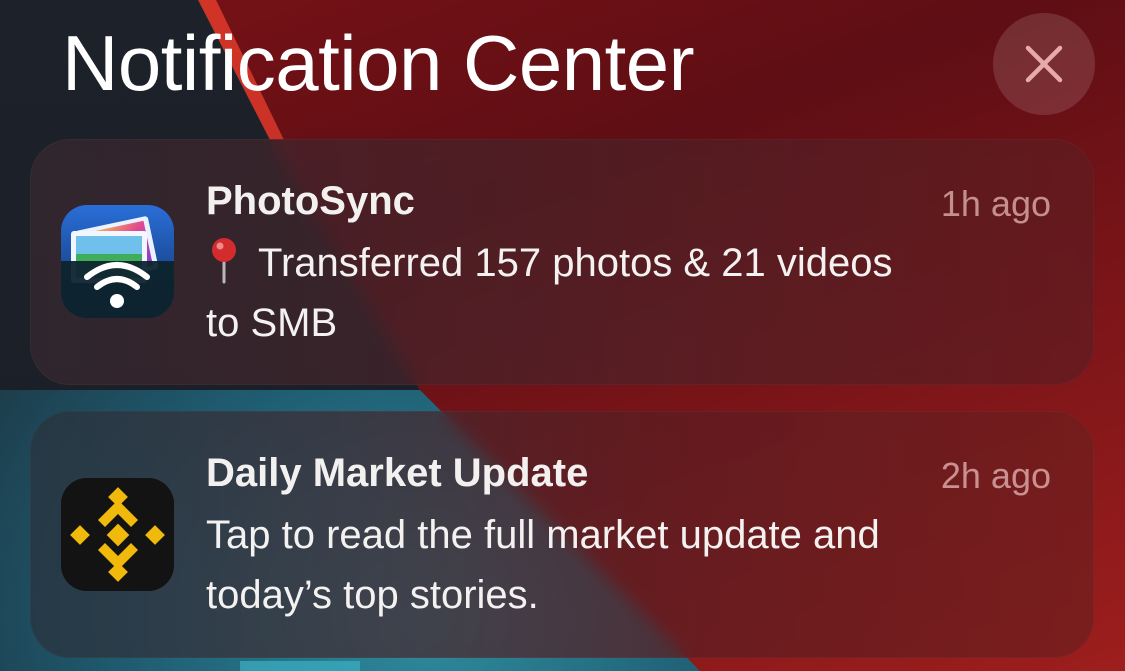 The image size is (1125, 671). Describe the element at coordinates (397, 473) in the screenshot. I see `notification-app-name: Daily Market Update` at that location.